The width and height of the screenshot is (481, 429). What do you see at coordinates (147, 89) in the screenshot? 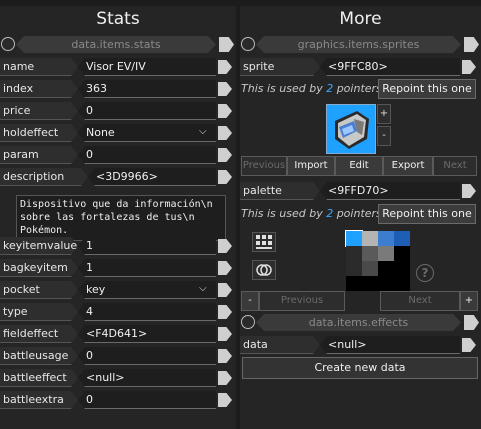
I see `index-field: 363` at bounding box center [147, 89].